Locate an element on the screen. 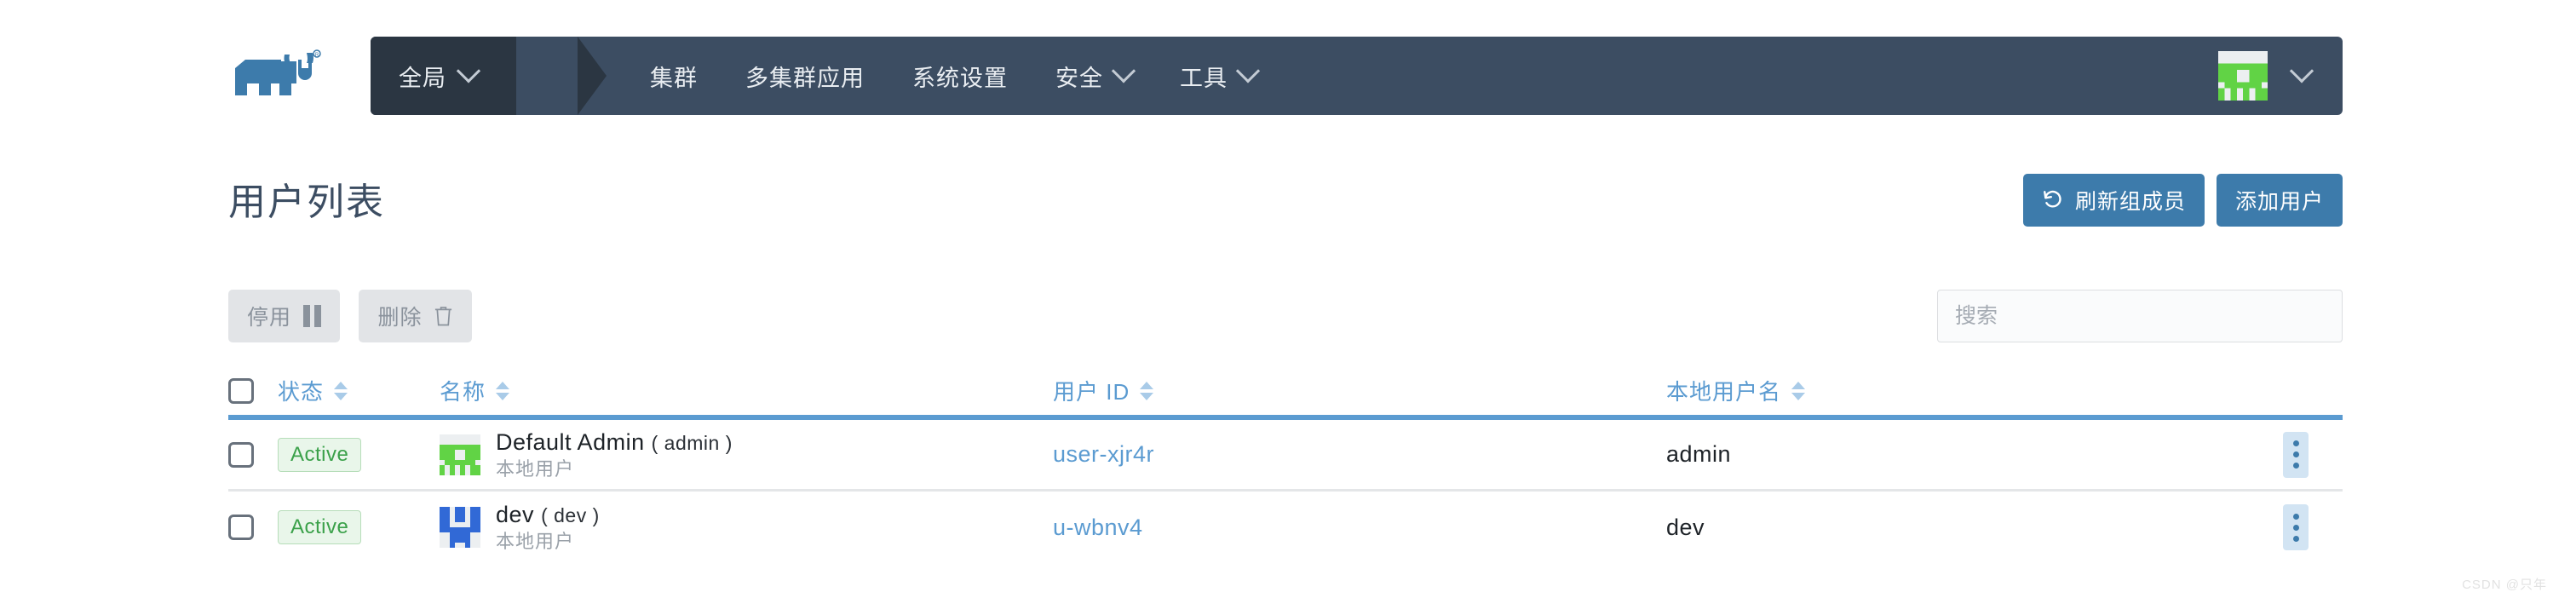  deactivate-button: 停用 is located at coordinates (284, 316).